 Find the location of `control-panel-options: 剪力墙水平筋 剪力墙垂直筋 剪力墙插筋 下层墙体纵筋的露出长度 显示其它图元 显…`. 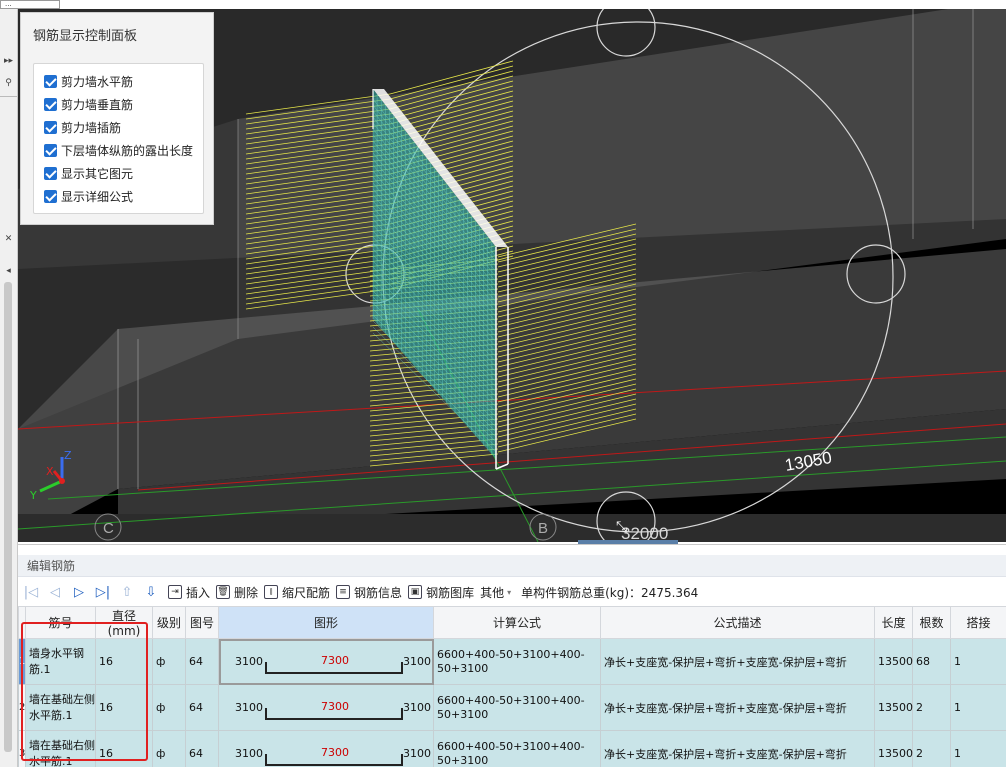

control-panel-options: 剪力墙水平筋 剪力墙垂直筋 剪力墙插筋 下层墙体纵筋的露出长度 显示其它图元 显… is located at coordinates (118, 138).